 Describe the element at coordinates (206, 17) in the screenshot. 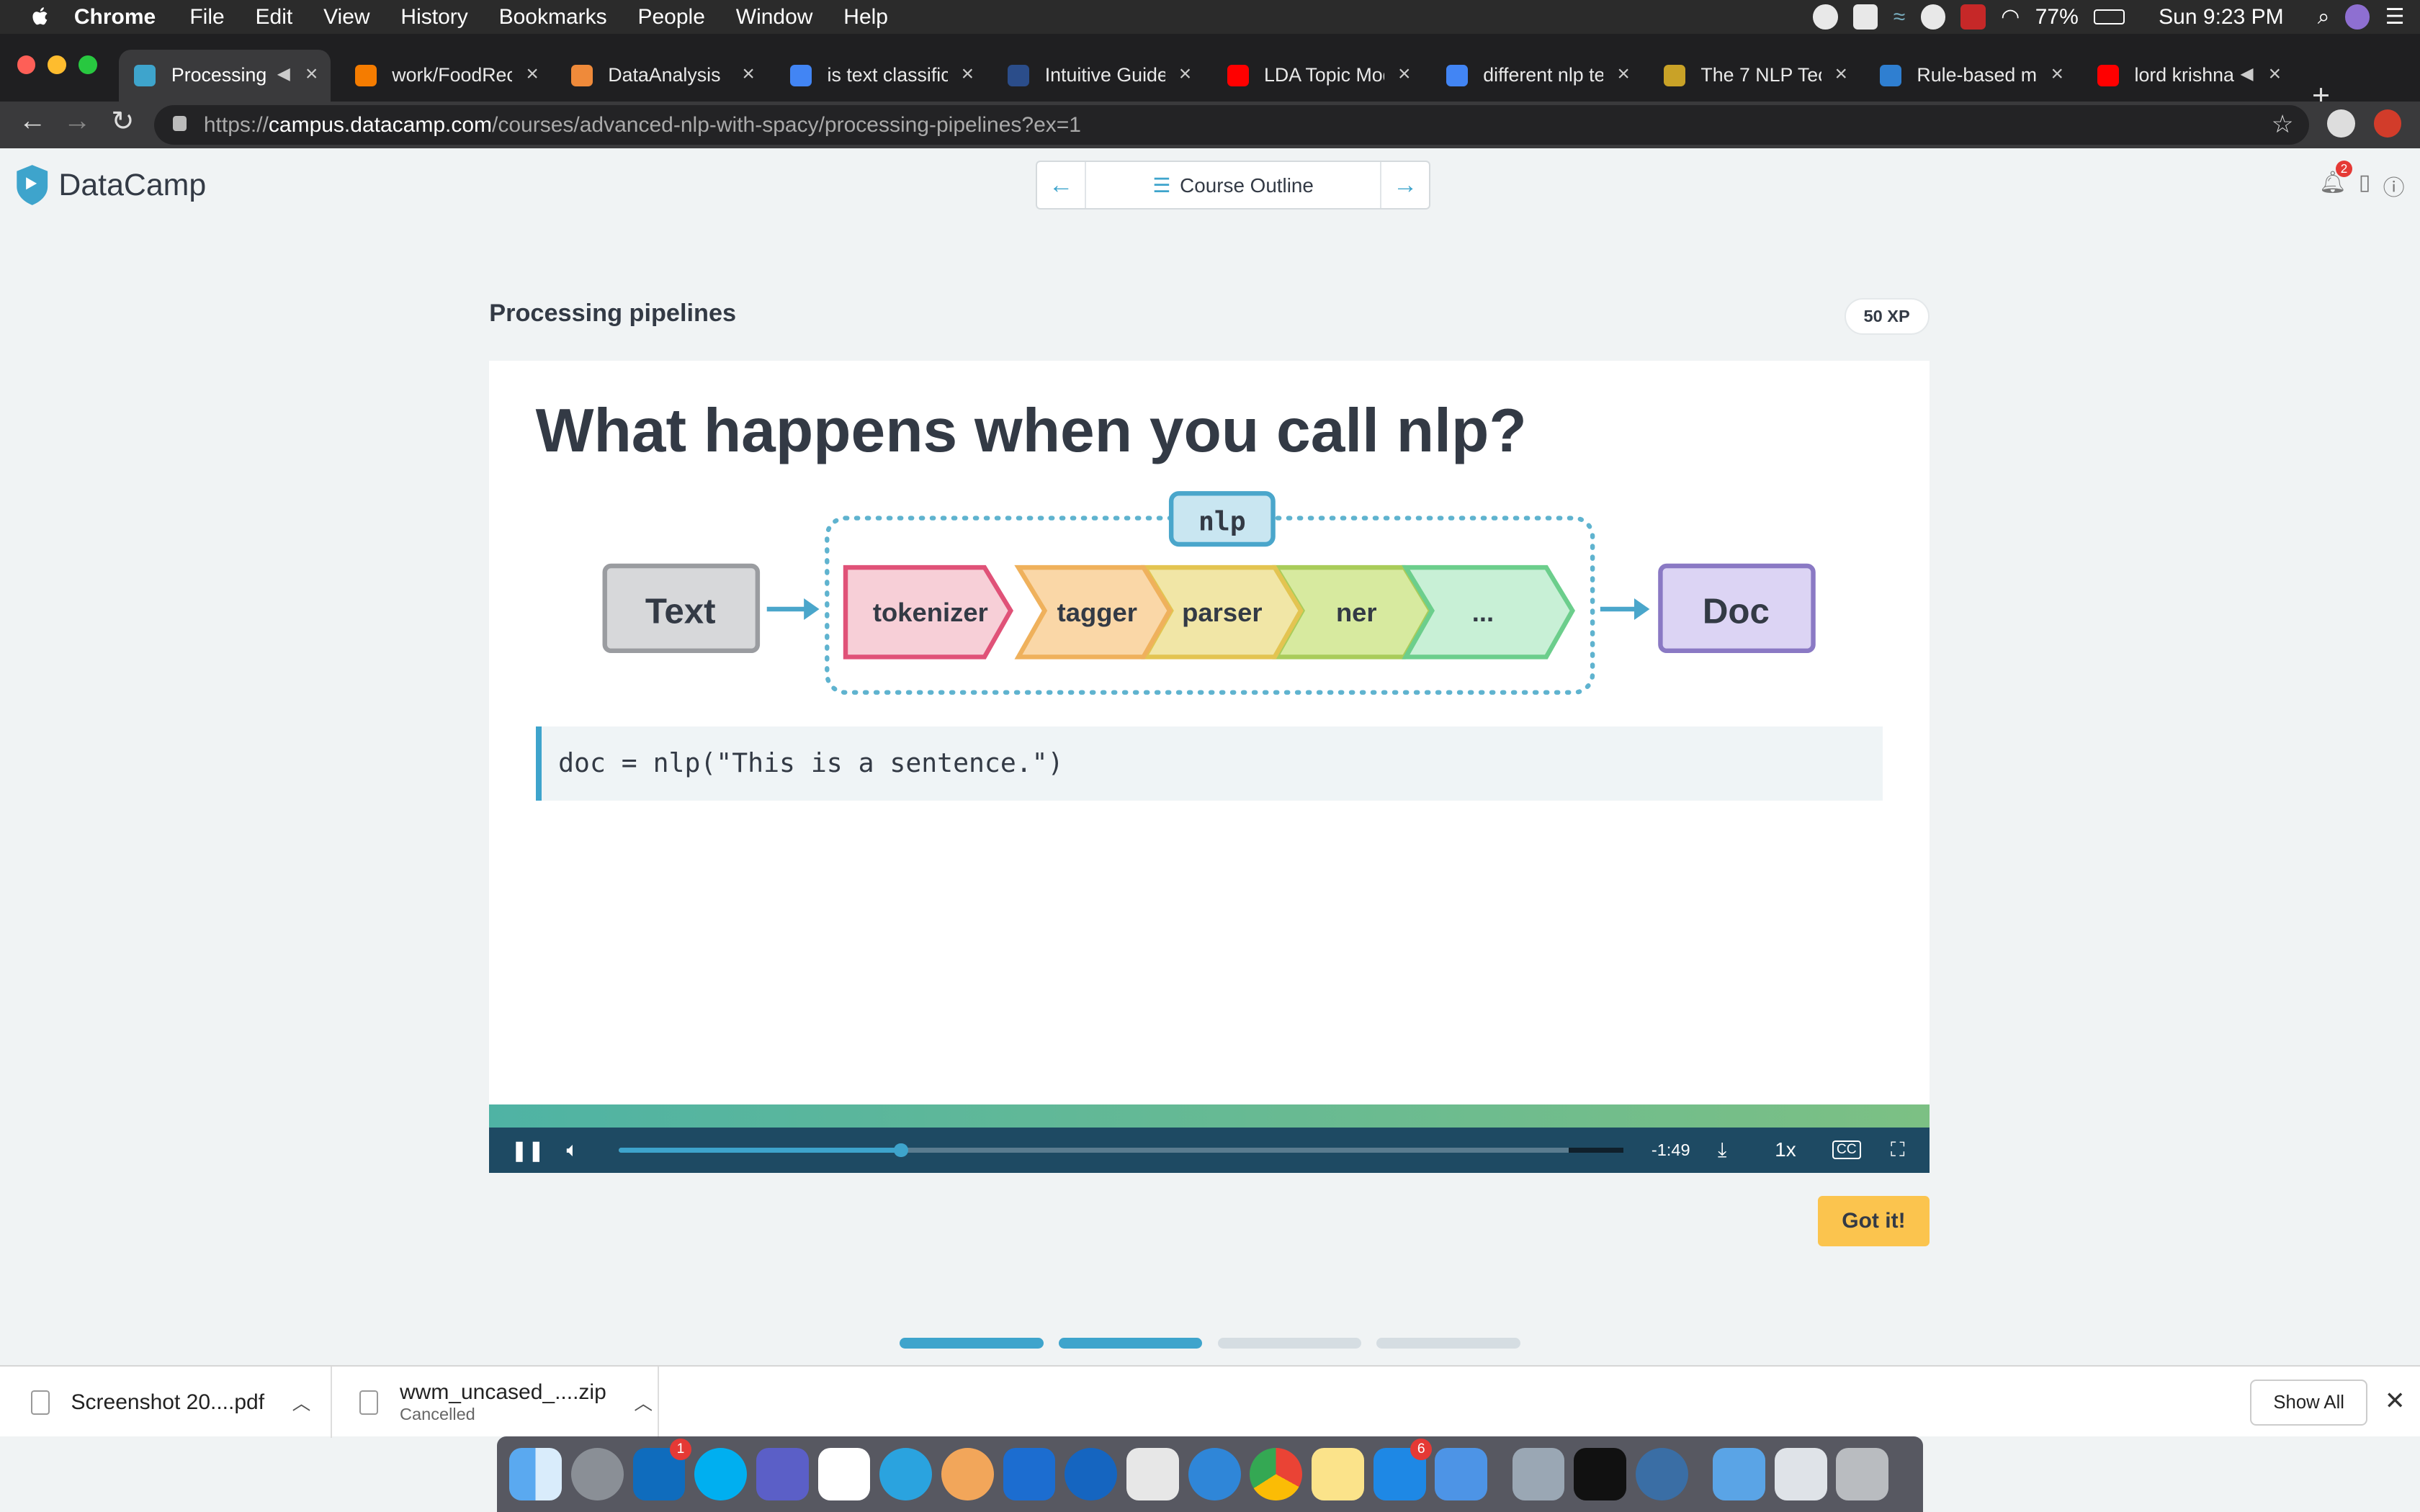

I see `menu-file: File` at that location.